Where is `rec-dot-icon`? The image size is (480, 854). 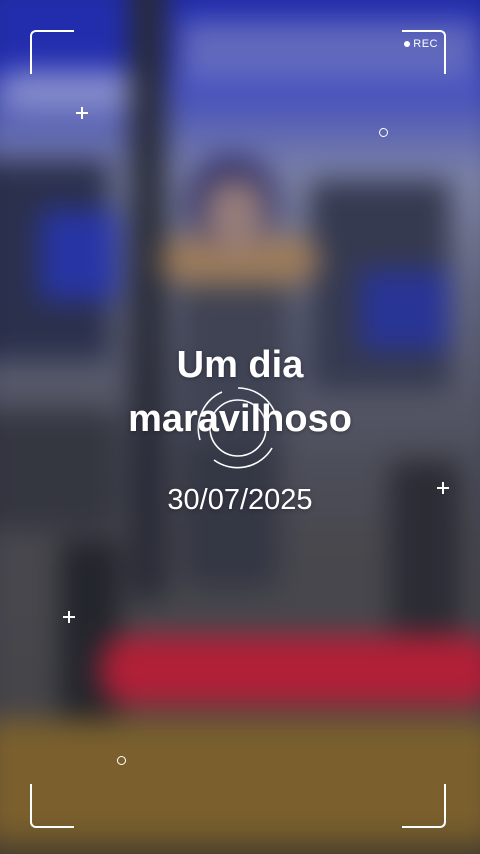 rec-dot-icon is located at coordinates (407, 44).